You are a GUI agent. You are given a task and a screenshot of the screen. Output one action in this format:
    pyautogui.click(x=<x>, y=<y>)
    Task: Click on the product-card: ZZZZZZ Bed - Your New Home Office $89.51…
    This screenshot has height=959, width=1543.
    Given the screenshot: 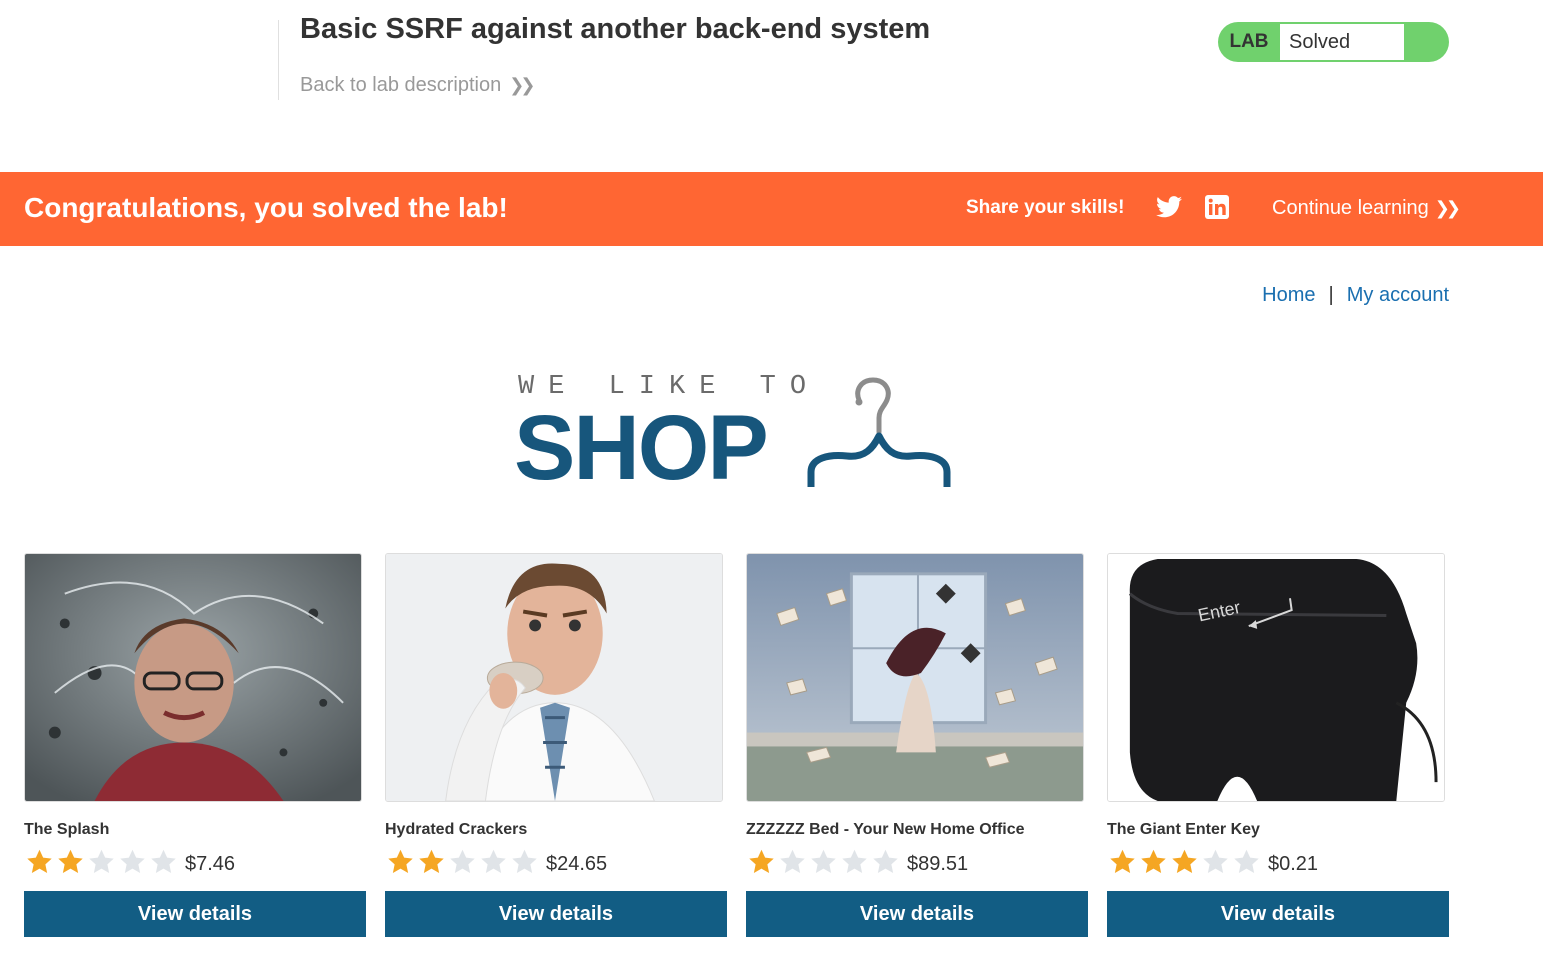 What is the action you would take?
    pyautogui.click(x=917, y=745)
    